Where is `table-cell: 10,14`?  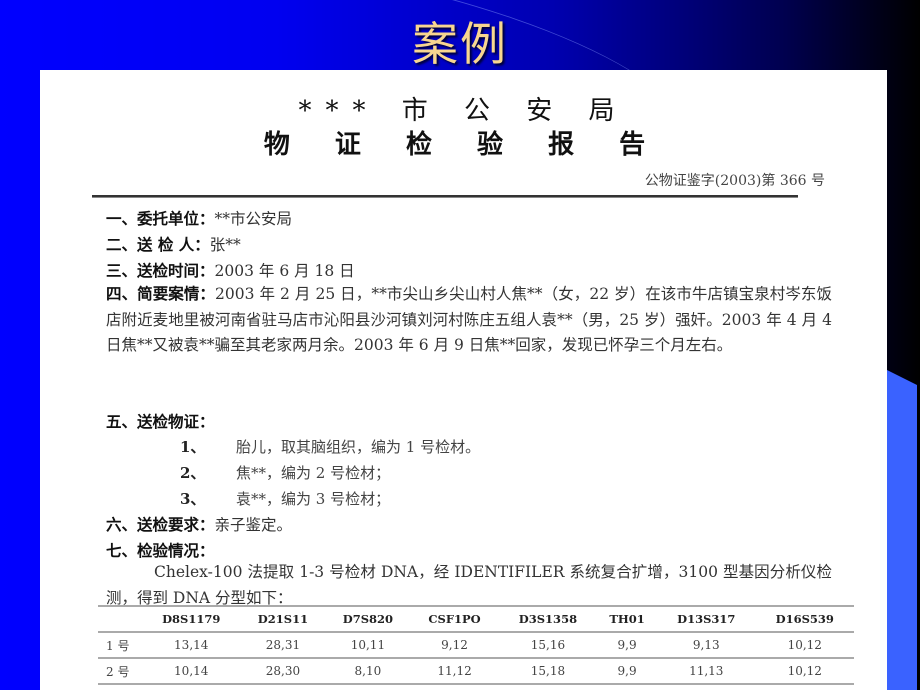
table-cell: 10,14 is located at coordinates (191, 671).